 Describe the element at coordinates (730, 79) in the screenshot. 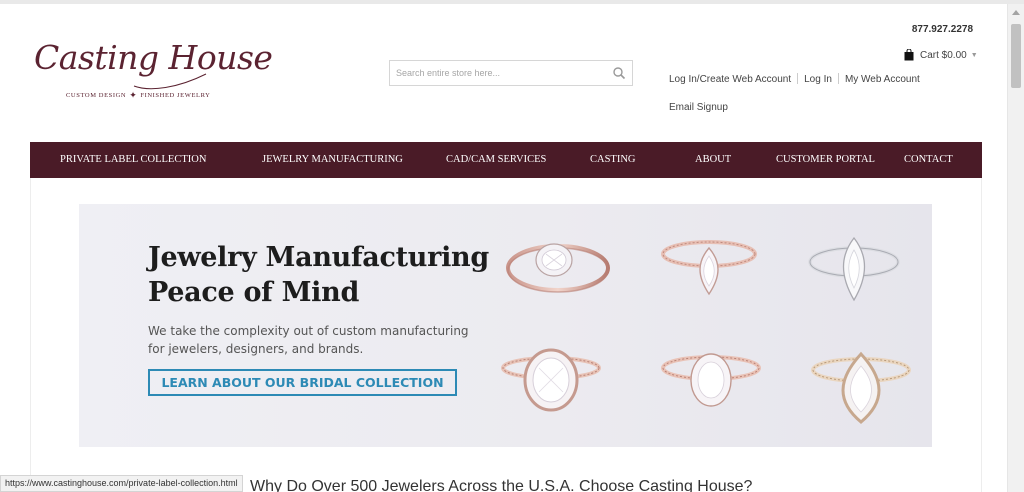

I see `login-create-account-link: Log In/Create Web Account` at that location.